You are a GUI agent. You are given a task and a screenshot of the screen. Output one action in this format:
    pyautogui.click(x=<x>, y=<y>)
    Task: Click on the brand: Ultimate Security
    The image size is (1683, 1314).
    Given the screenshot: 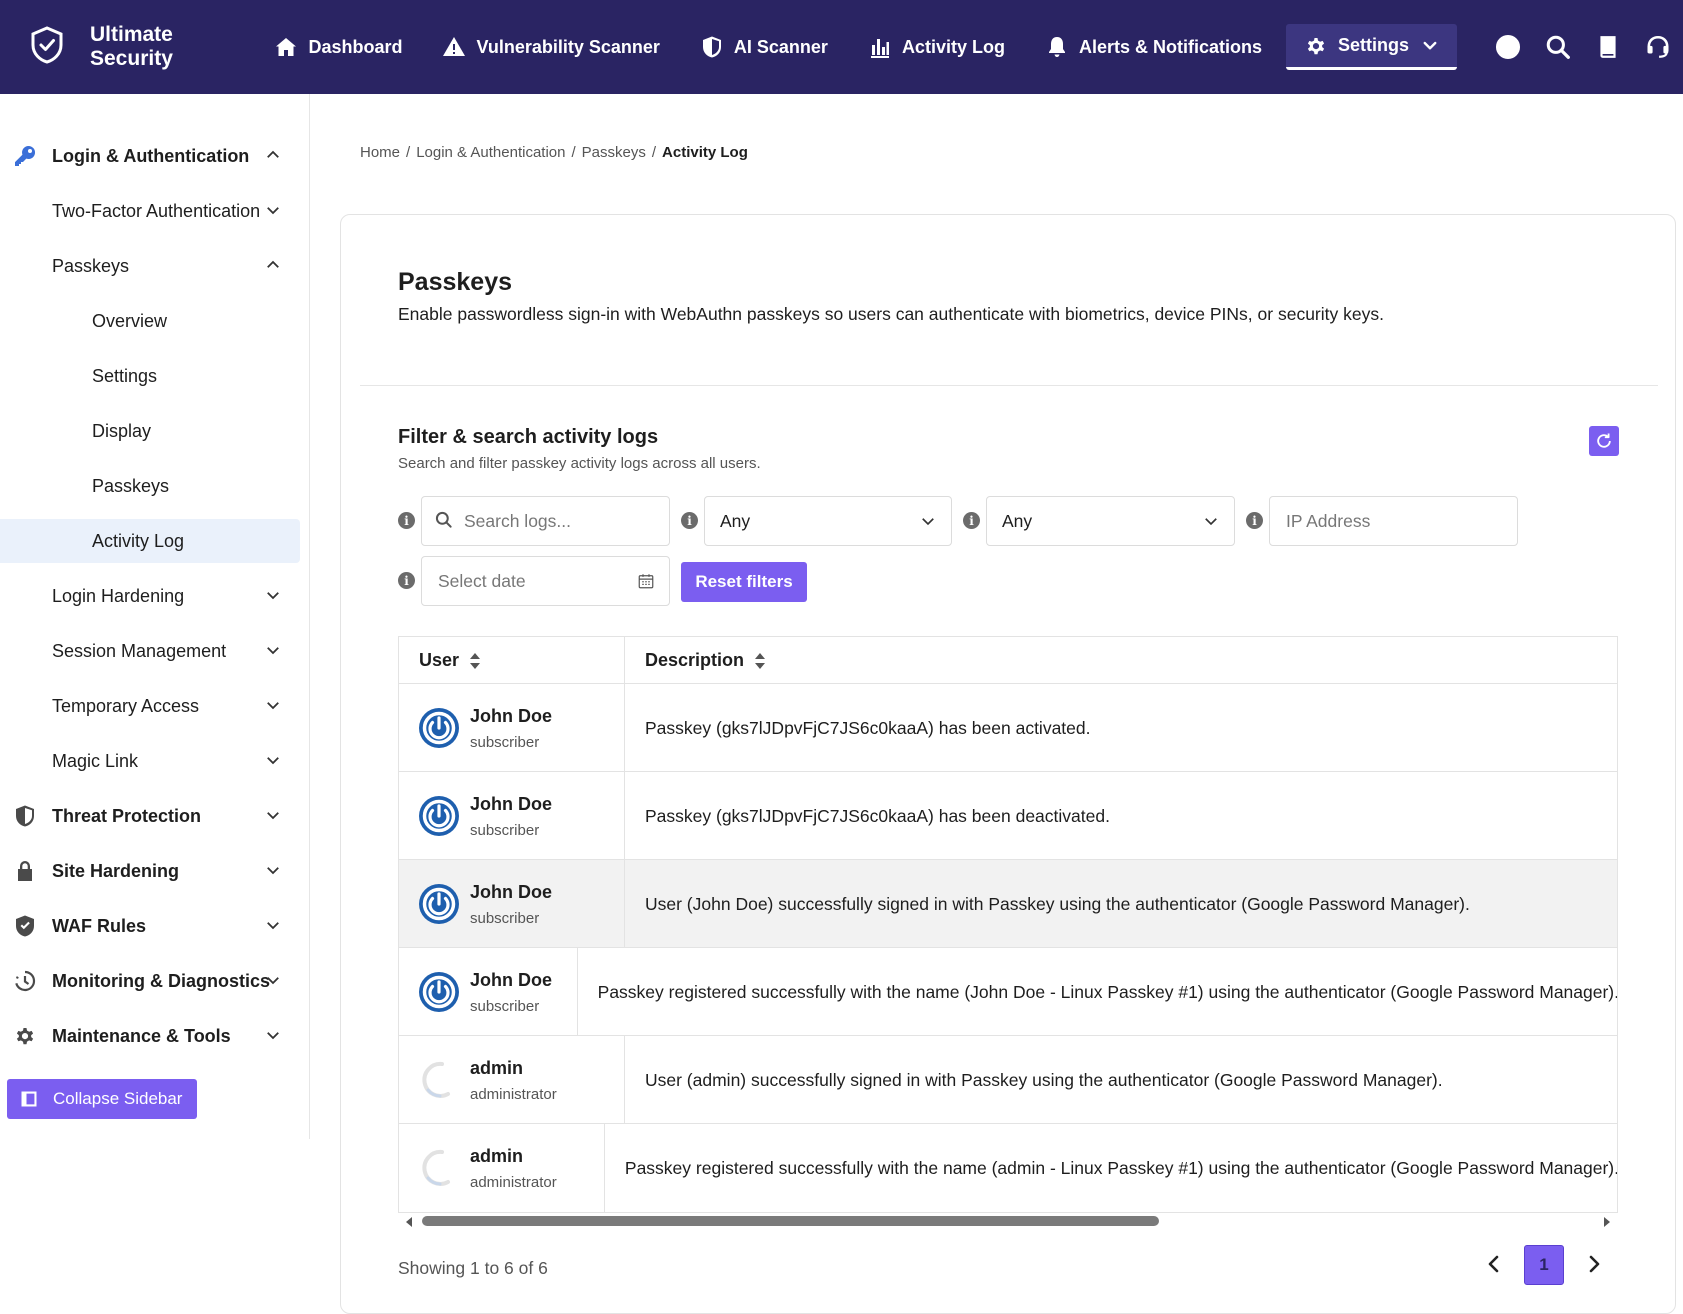 What is the action you would take?
    pyautogui.click(x=127, y=47)
    